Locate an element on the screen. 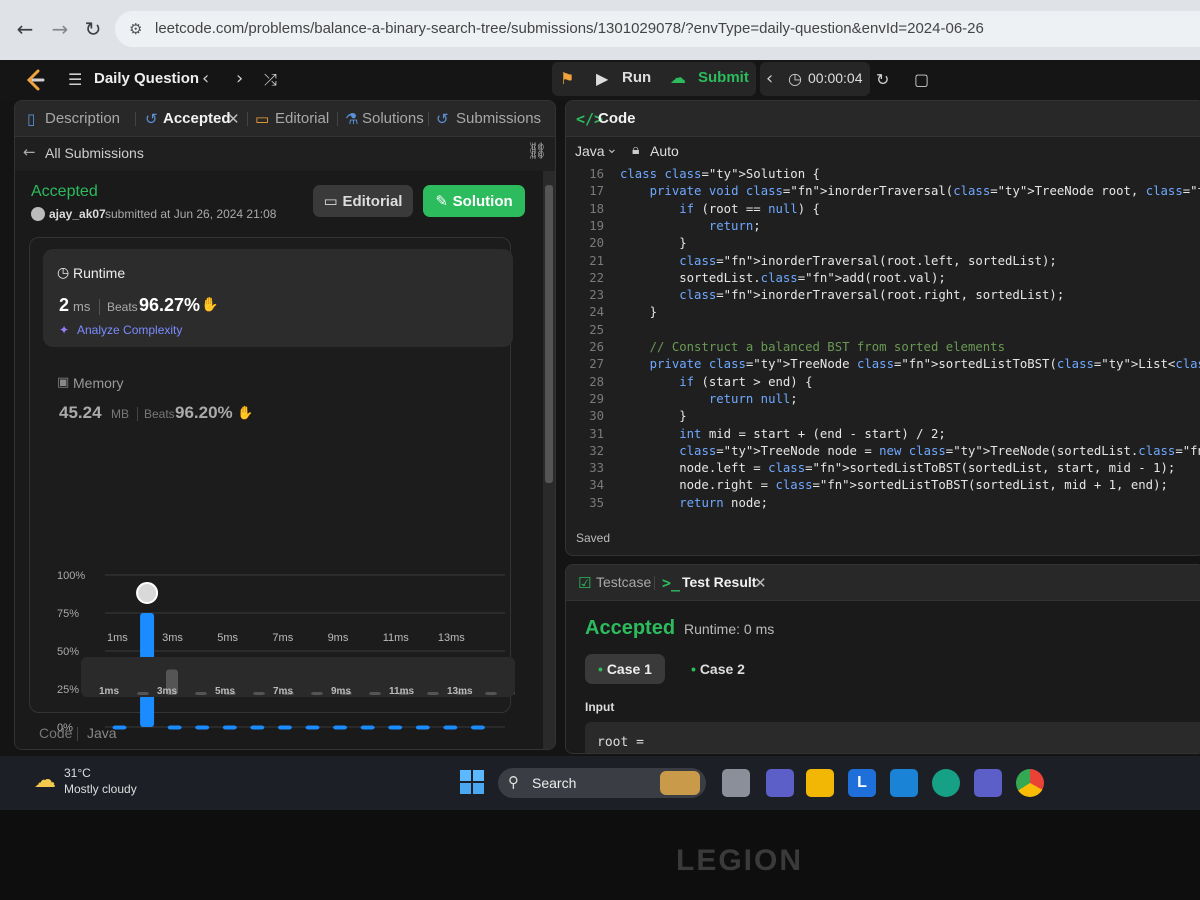 The height and width of the screenshot is (900, 1200). edge-browser-icon is located at coordinates (946, 783).